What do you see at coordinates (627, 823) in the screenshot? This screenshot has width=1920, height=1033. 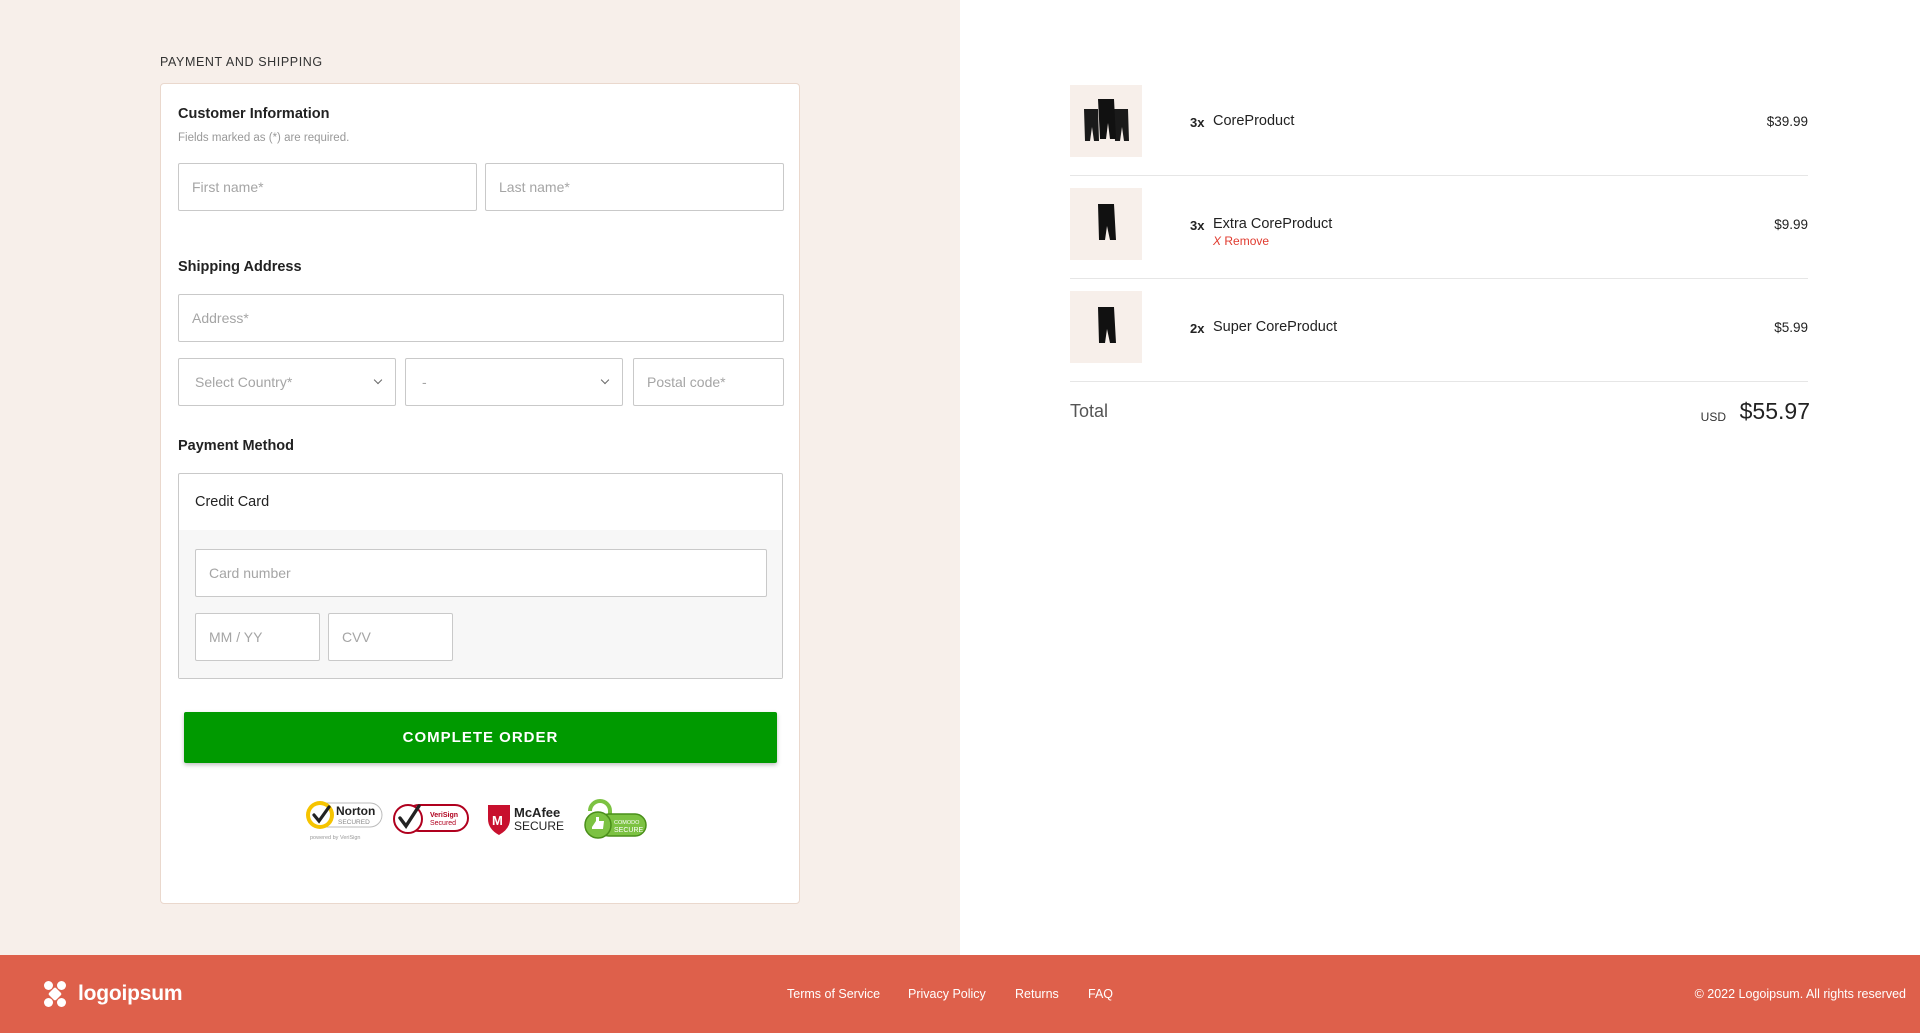 I see `comodo-line1: COMODO` at bounding box center [627, 823].